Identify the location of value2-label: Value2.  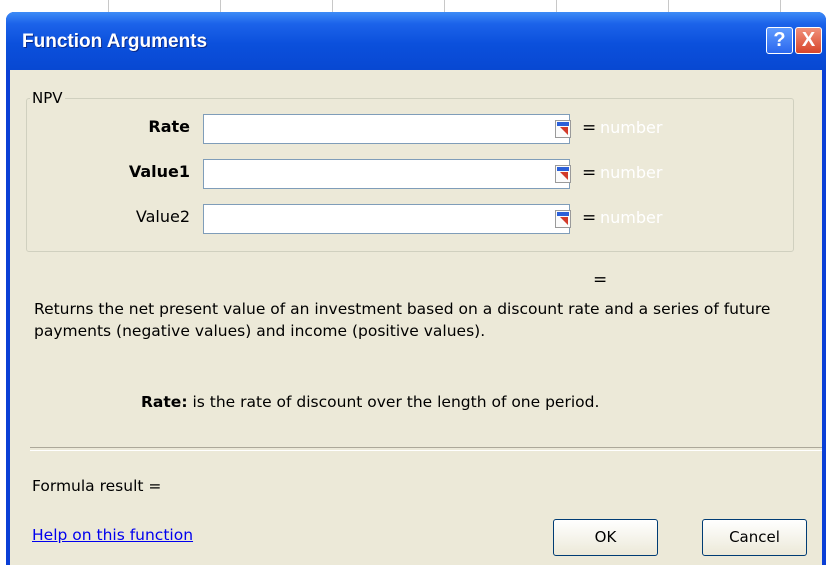
(162, 216).